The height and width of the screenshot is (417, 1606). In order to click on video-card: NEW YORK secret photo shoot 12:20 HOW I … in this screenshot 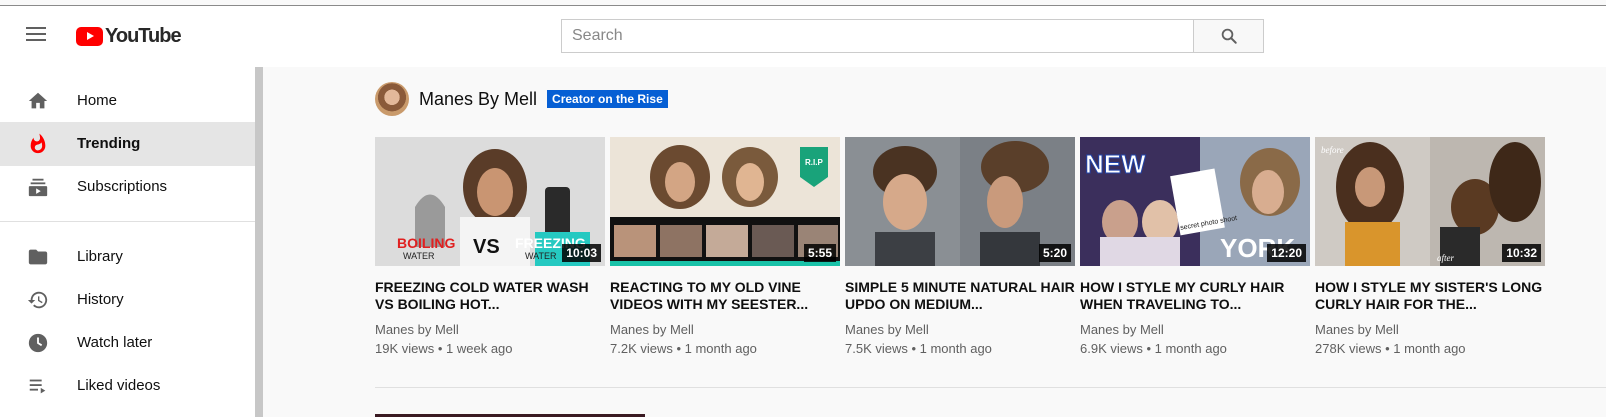, I will do `click(1195, 246)`.